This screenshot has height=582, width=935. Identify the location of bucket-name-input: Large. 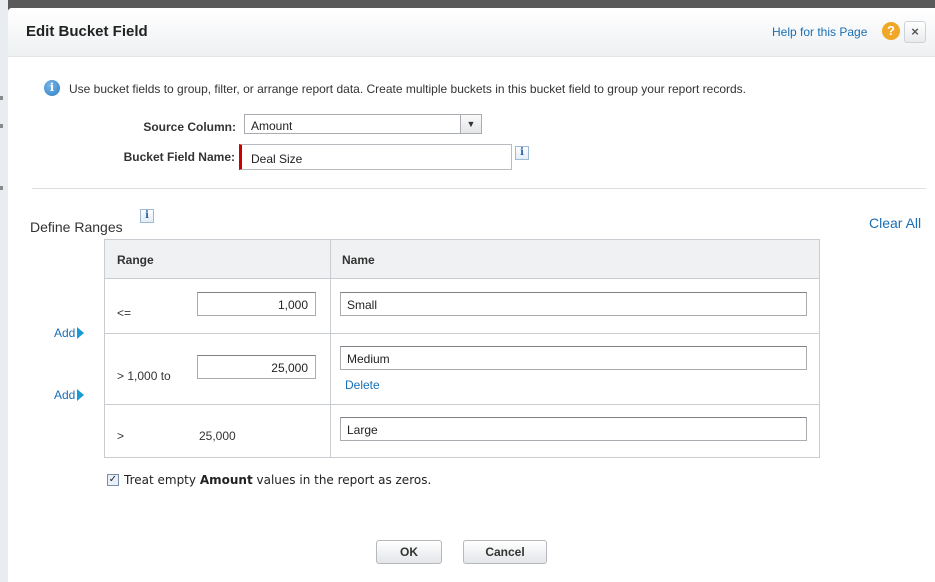
(573, 429).